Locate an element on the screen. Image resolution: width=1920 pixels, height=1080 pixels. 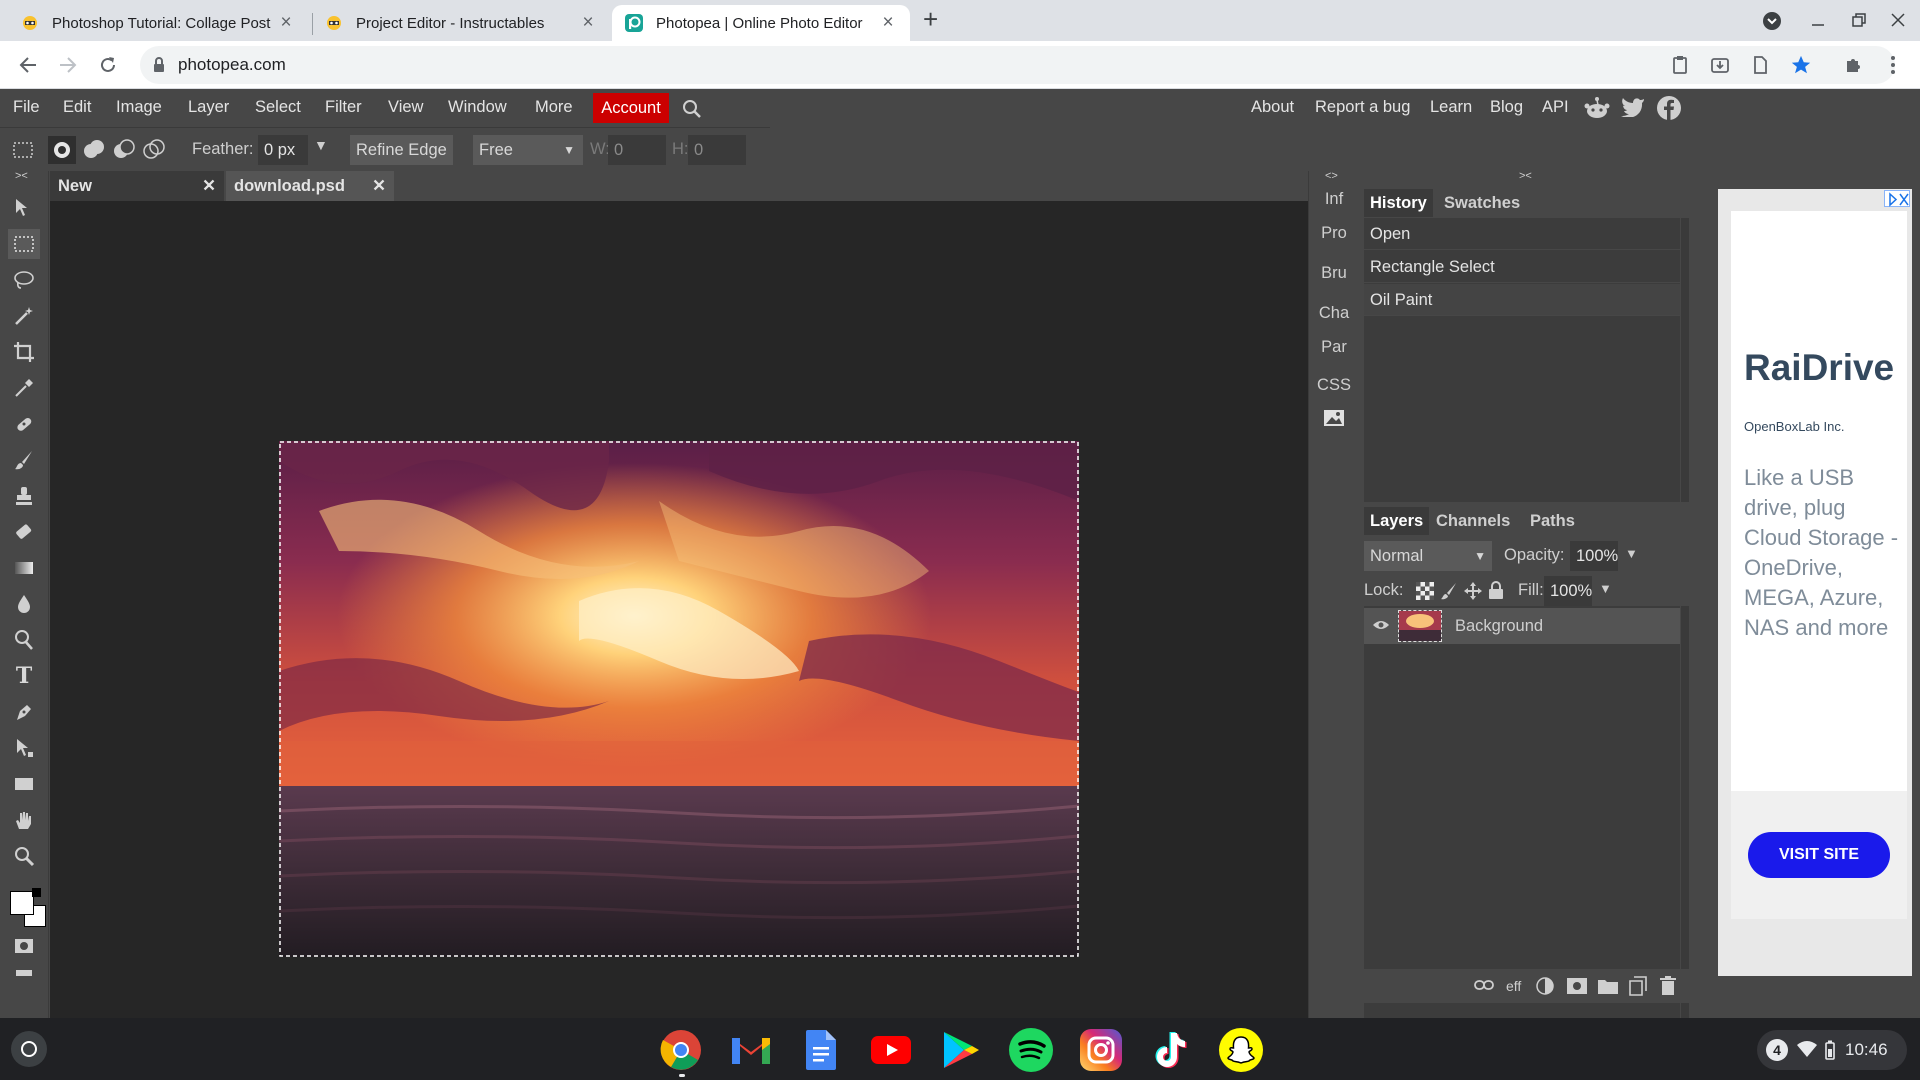
reddit-icon is located at coordinates (1597, 108).